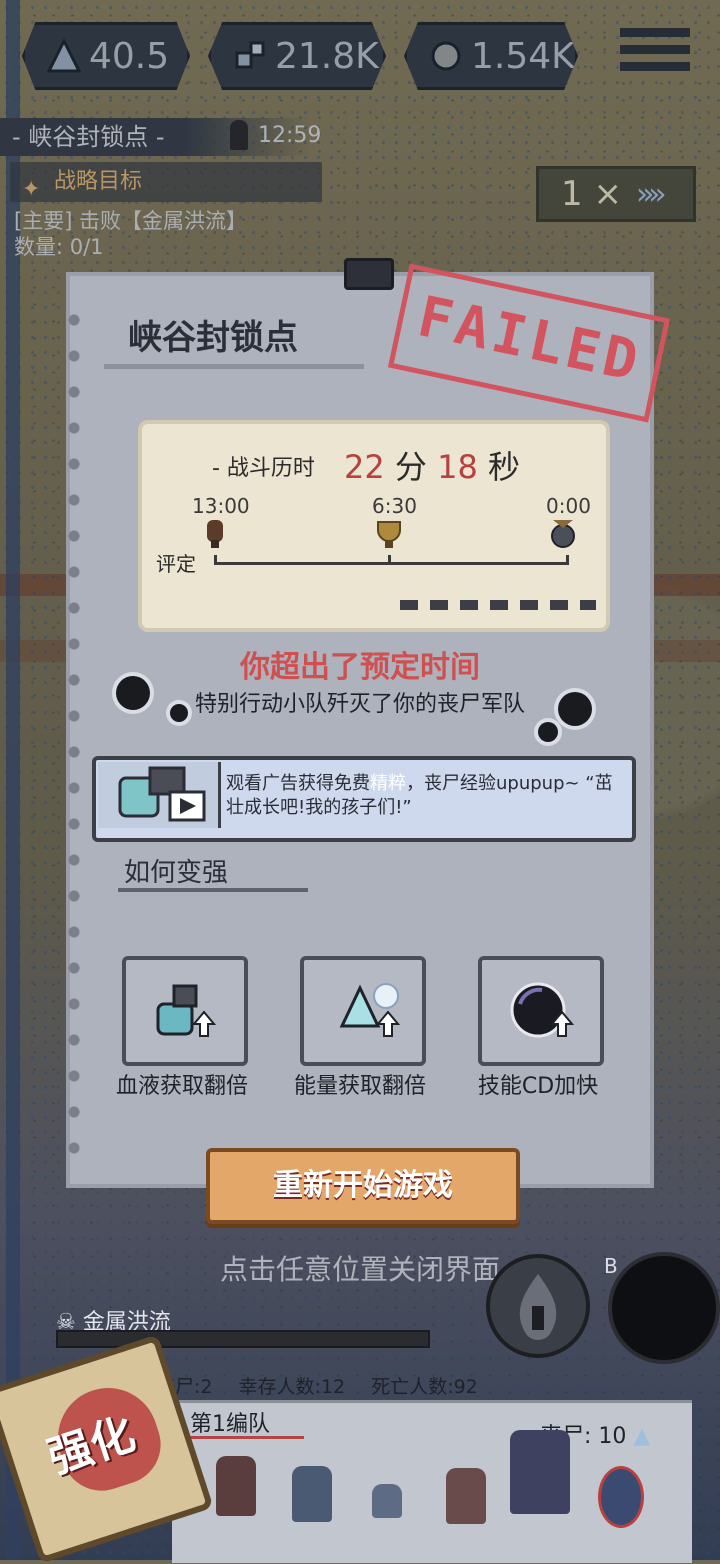  What do you see at coordinates (642, 1436) in the screenshot?
I see `energy-icon: ▲` at bounding box center [642, 1436].